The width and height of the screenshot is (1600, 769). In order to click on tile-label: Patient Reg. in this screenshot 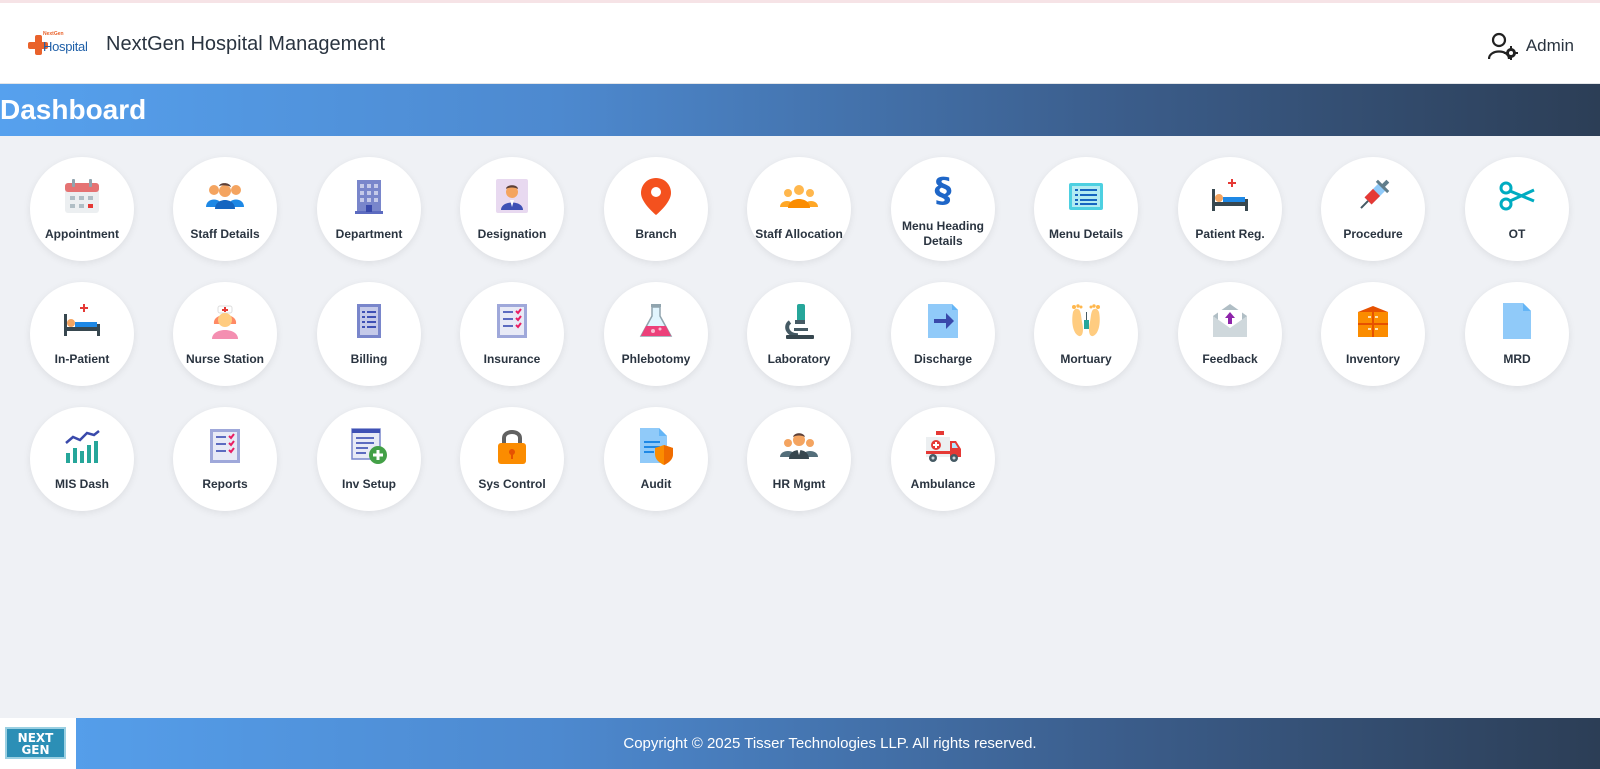, I will do `click(1230, 234)`.